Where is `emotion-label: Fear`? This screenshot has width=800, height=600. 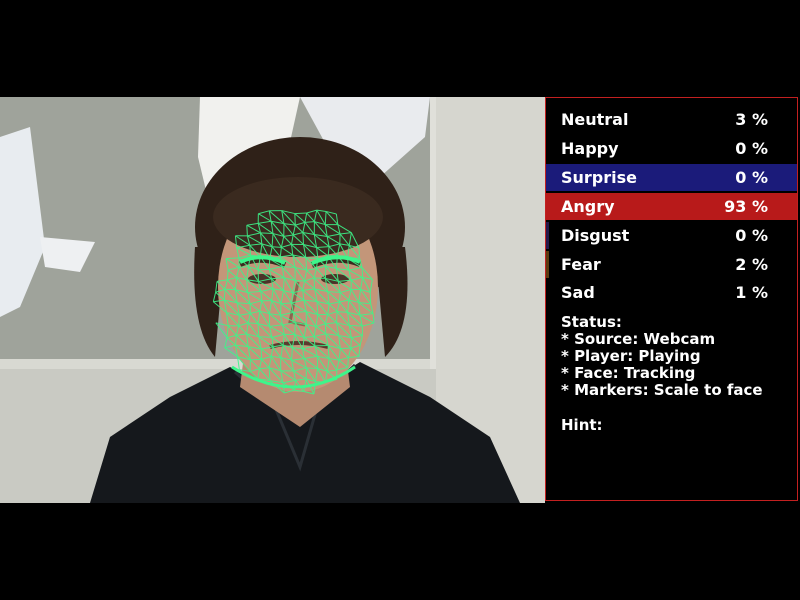 emotion-label: Fear is located at coordinates (581, 264).